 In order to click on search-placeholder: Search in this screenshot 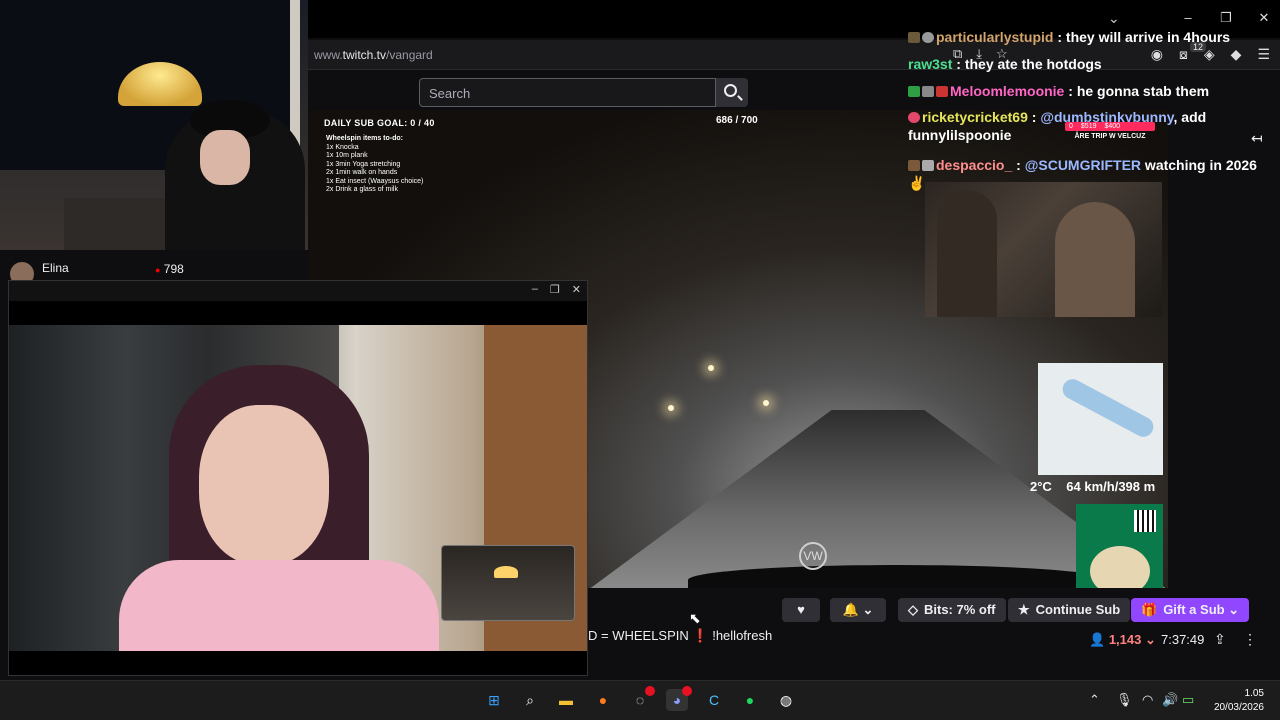, I will do `click(450, 93)`.